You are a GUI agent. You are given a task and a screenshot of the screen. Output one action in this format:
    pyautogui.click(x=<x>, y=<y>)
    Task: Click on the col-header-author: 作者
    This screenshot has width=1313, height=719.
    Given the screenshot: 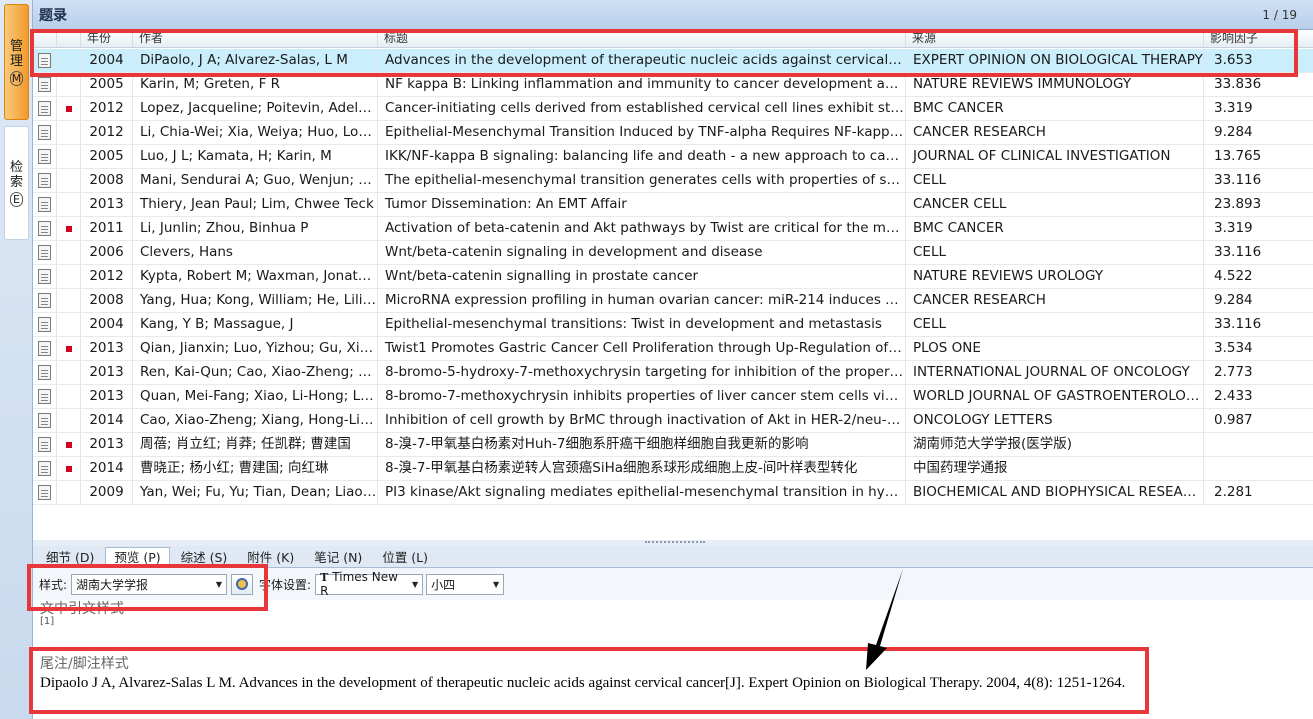 What is the action you would take?
    pyautogui.click(x=255, y=38)
    